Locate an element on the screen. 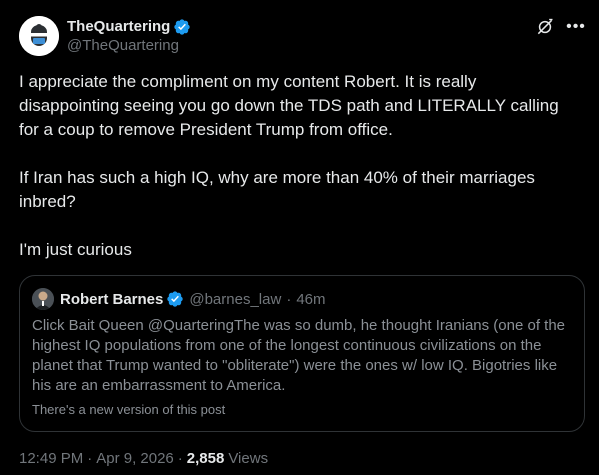  author-names: TheQuartering @TheQuartering is located at coordinates (129, 35).